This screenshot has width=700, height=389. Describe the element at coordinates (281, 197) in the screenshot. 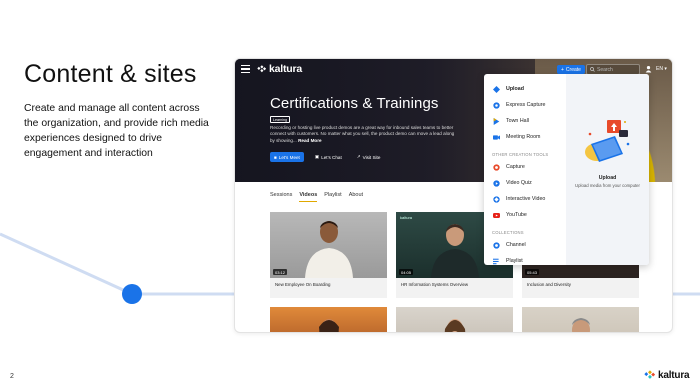

I see `tab-sessions: Sessions` at that location.